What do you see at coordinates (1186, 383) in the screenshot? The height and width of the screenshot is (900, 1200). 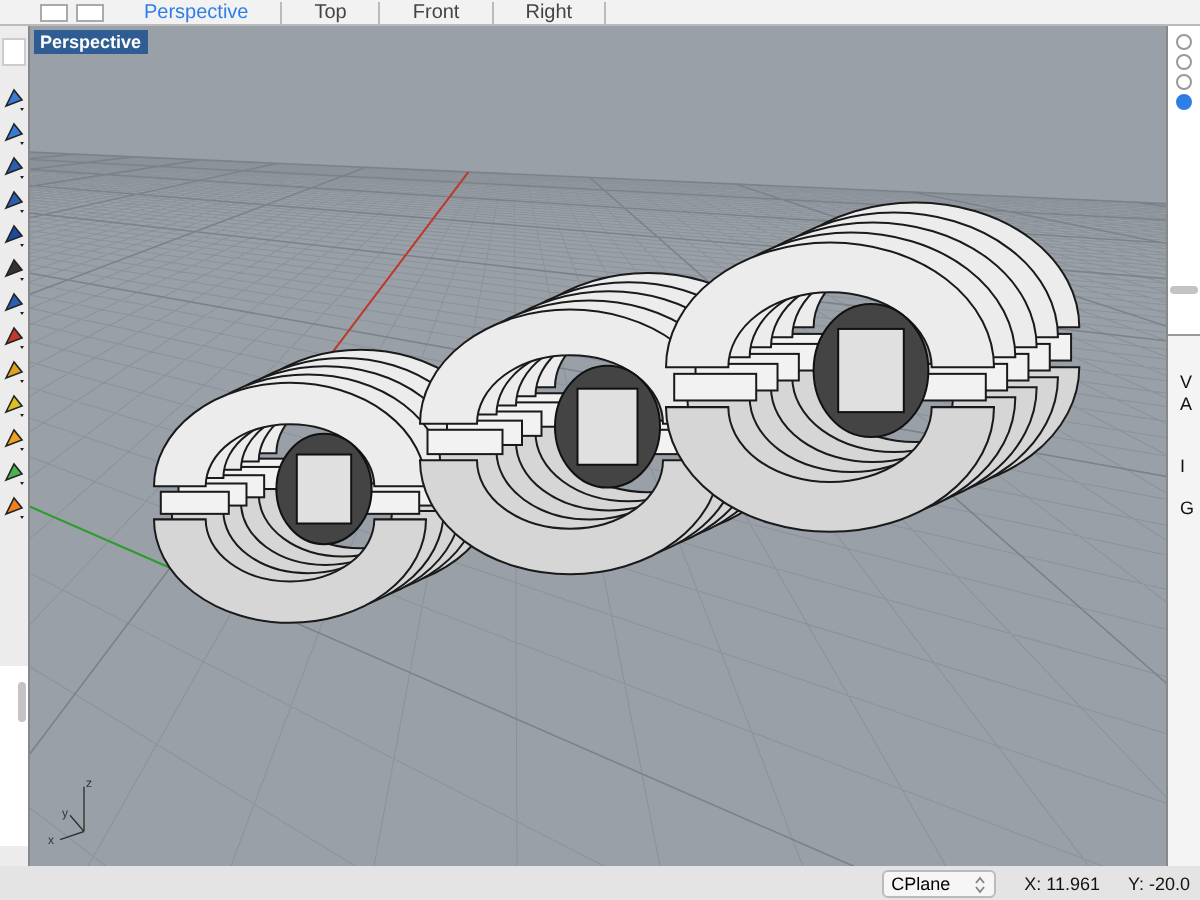 I see `panel-label: V` at bounding box center [1186, 383].